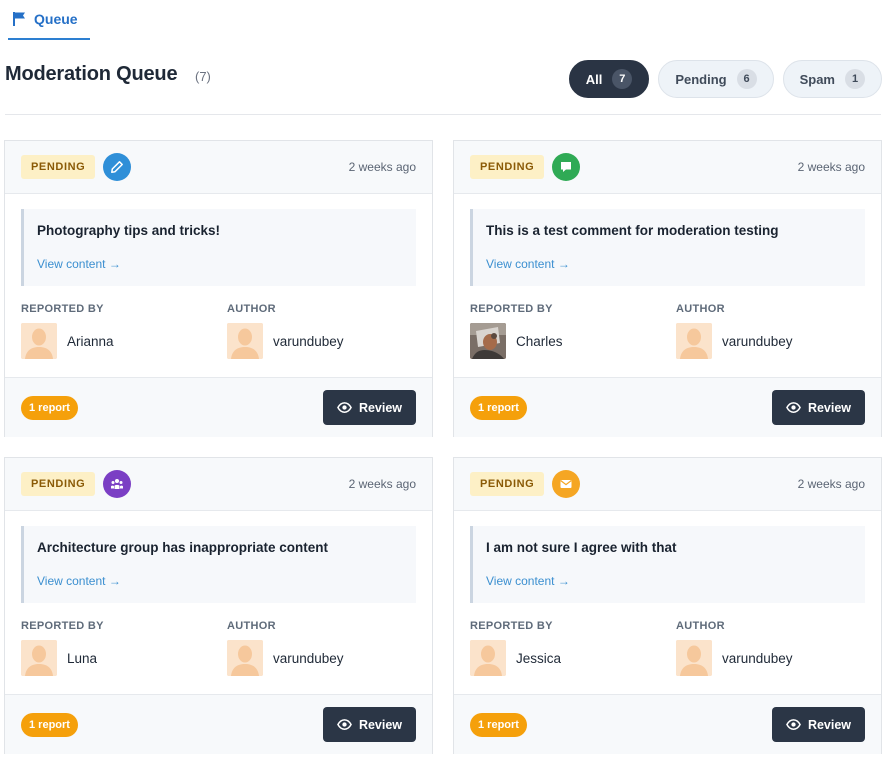 Image resolution: width=888 pixels, height=760 pixels. Describe the element at coordinates (622, 79) in the screenshot. I see `filter-count: 7` at that location.